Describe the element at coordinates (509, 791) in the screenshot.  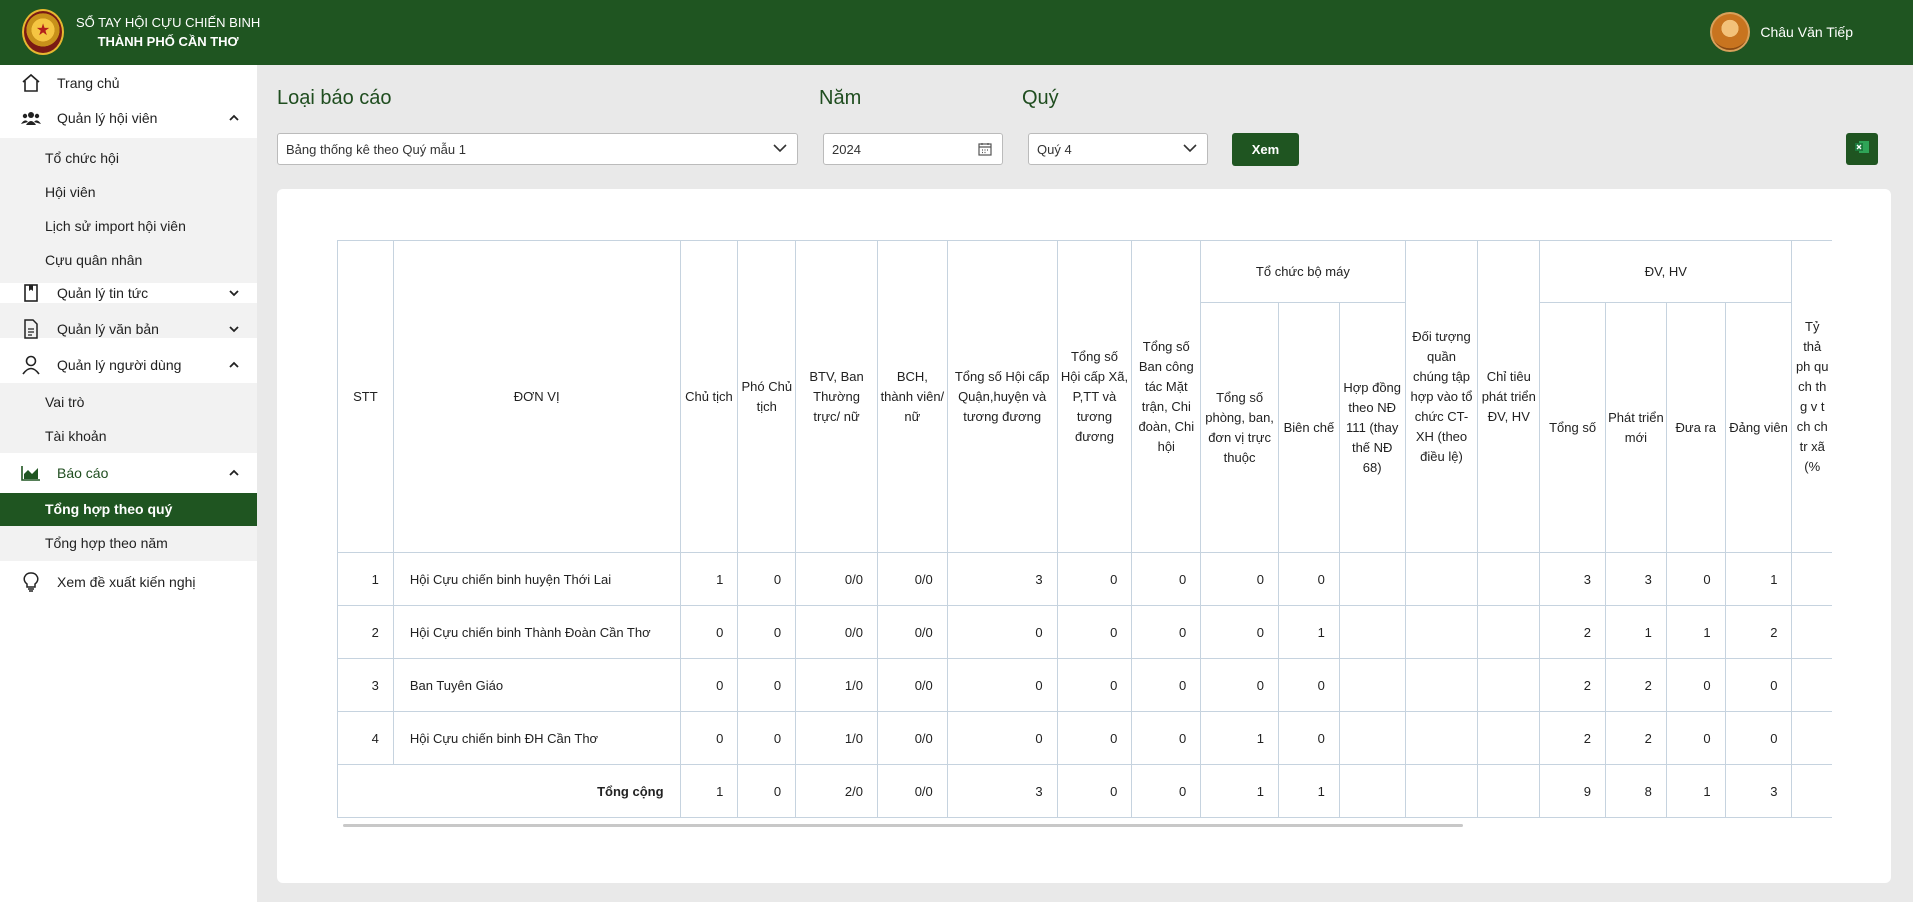
I see `cell-total-label: Tổng cộng` at that location.